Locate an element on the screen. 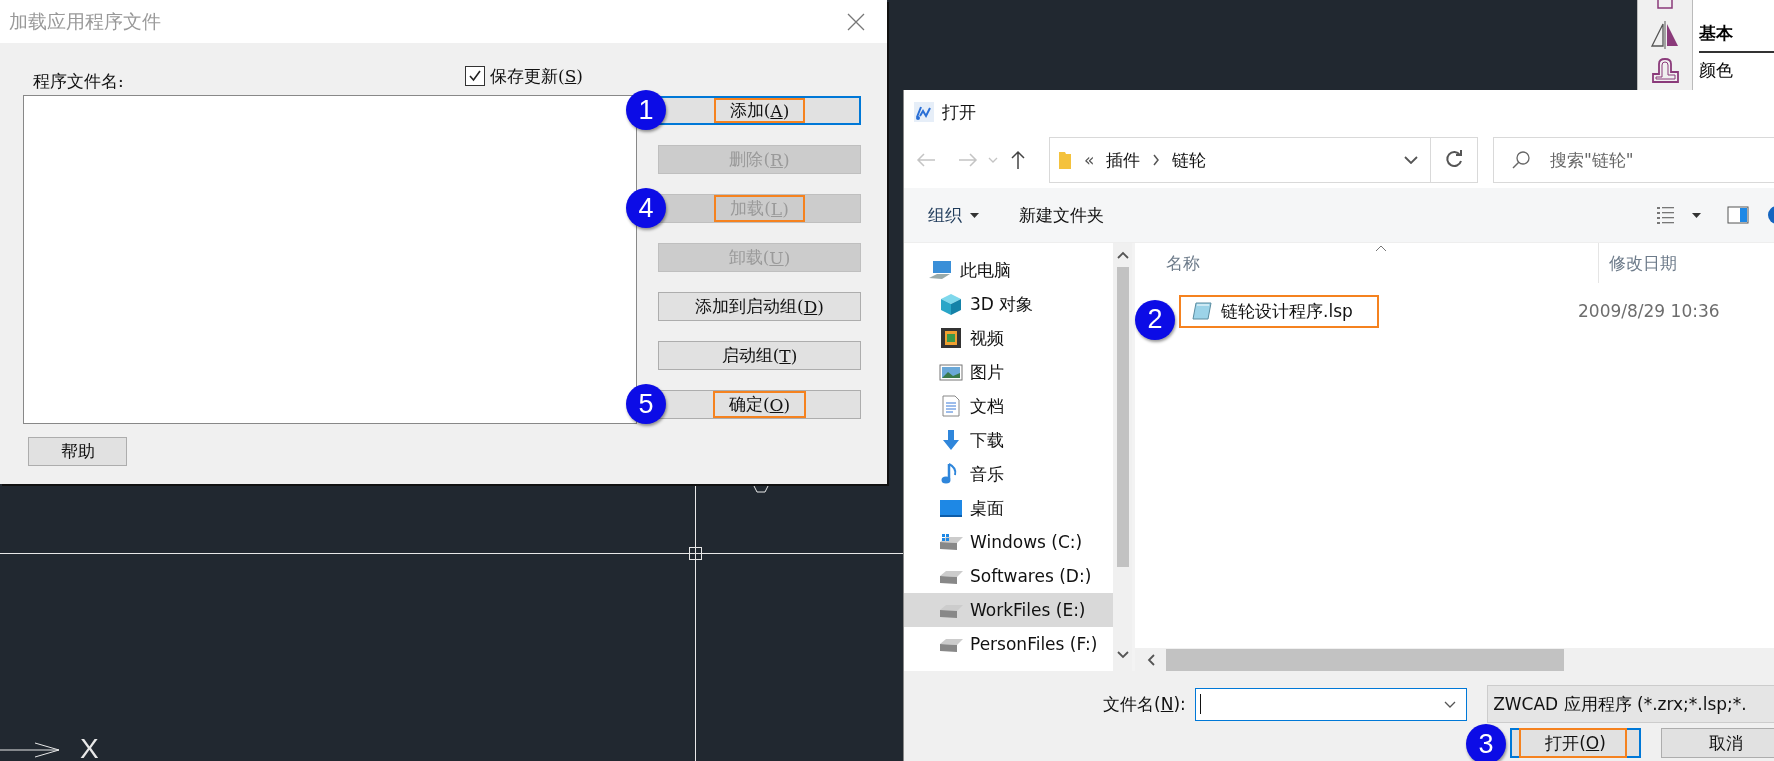  scroll-up-icon is located at coordinates (1122, 255).